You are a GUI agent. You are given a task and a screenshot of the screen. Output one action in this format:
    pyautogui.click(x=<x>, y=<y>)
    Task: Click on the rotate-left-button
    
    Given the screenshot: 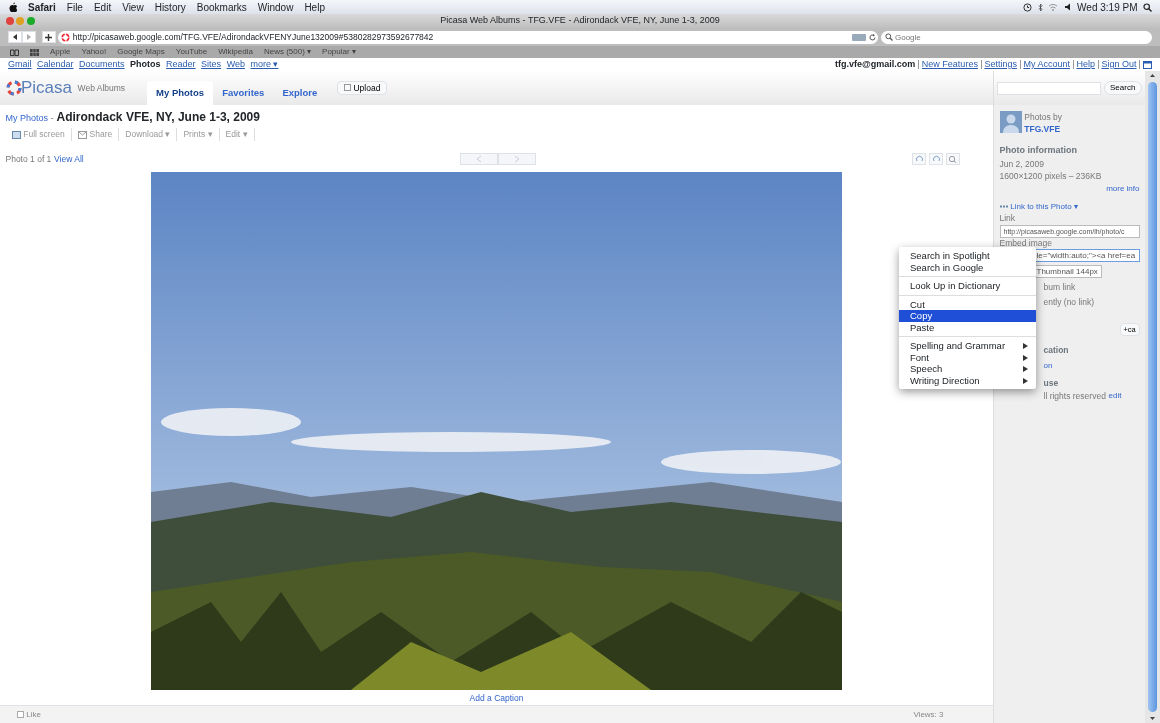 What is the action you would take?
    pyautogui.click(x=919, y=159)
    